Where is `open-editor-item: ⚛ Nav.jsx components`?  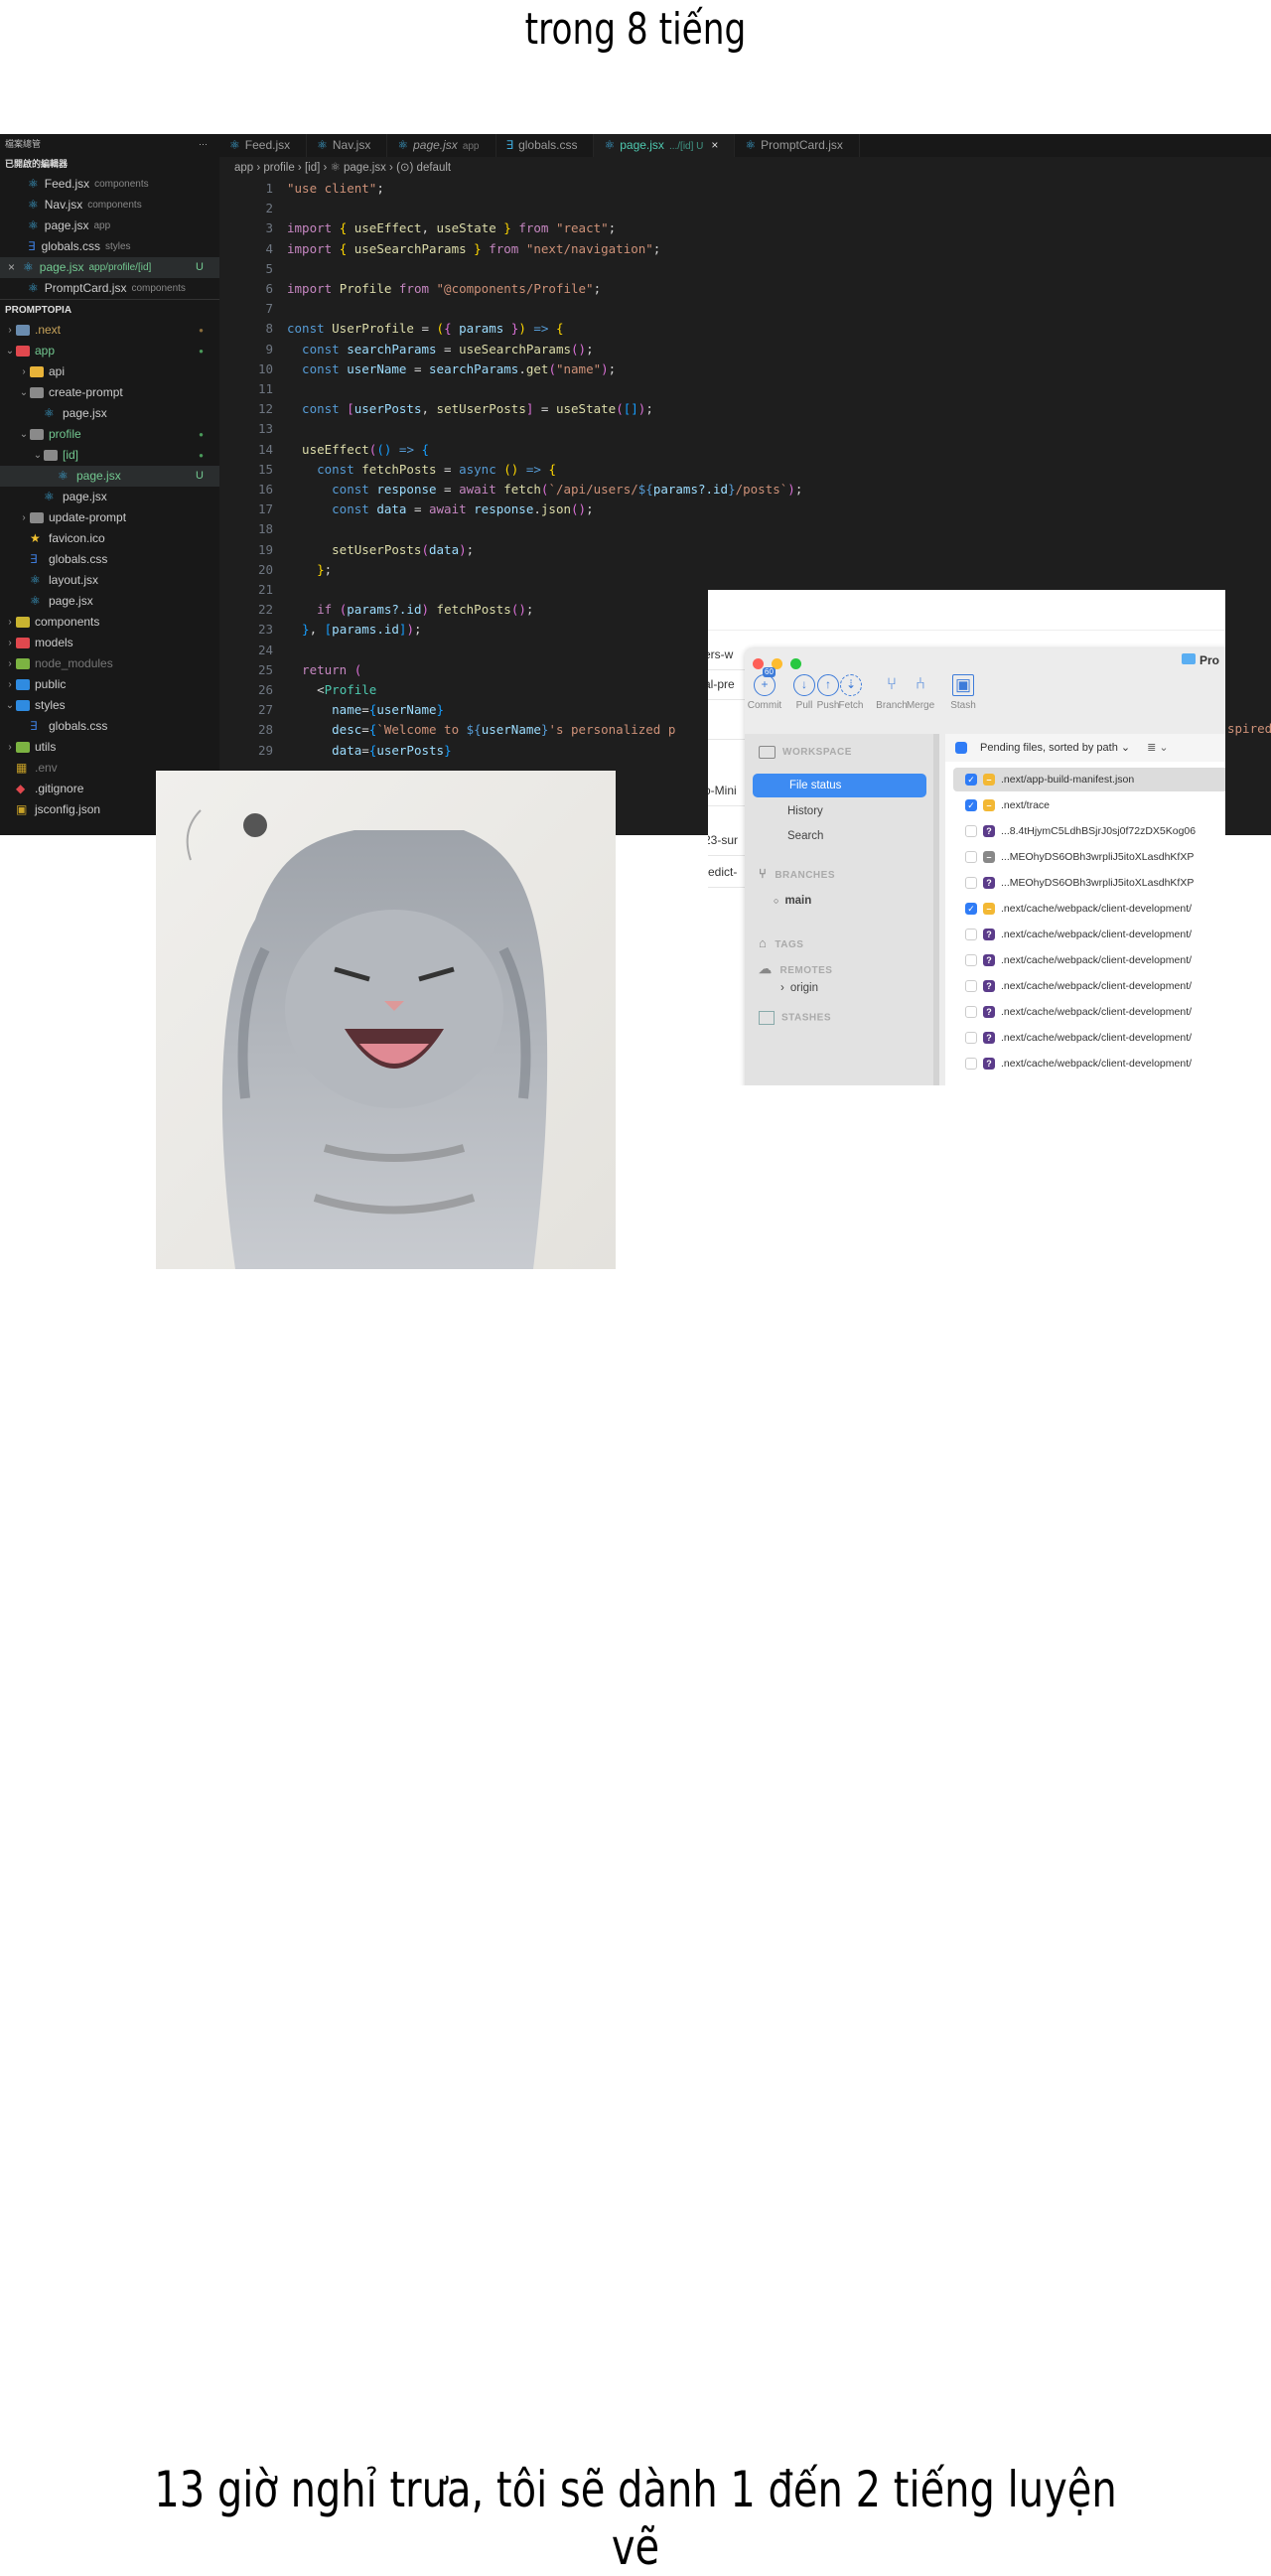
open-editor-item: ⚛ Nav.jsx components is located at coordinates (109, 205).